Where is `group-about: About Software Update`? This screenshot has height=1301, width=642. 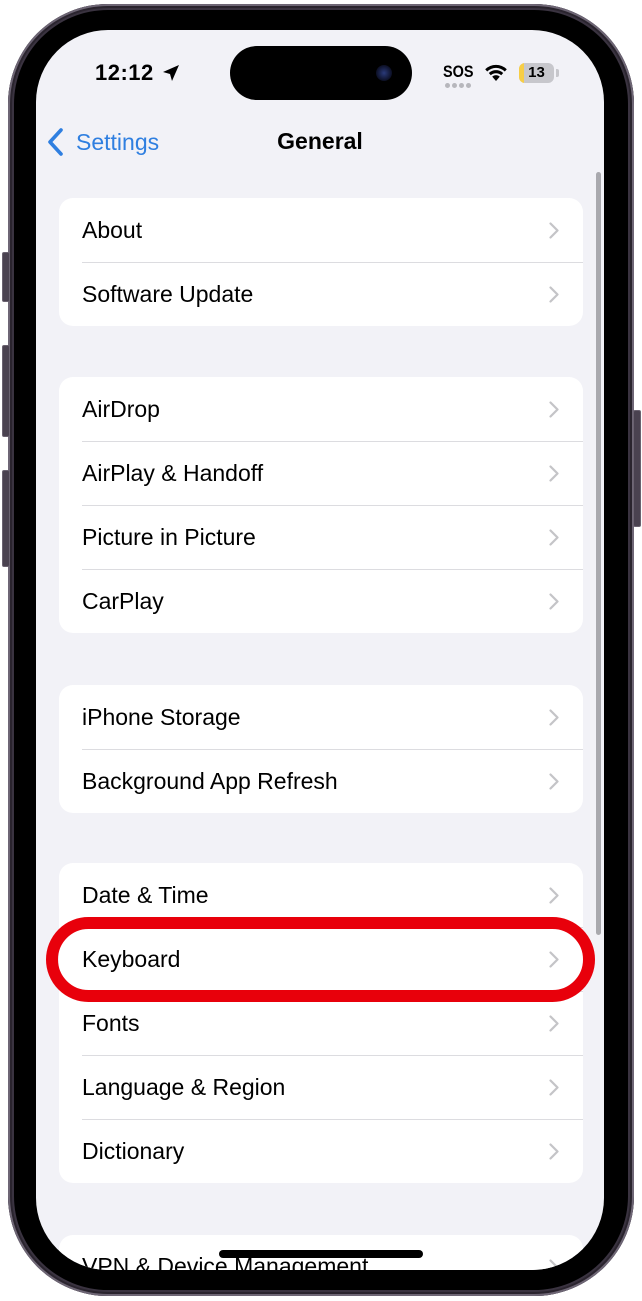
group-about: About Software Update is located at coordinates (321, 262).